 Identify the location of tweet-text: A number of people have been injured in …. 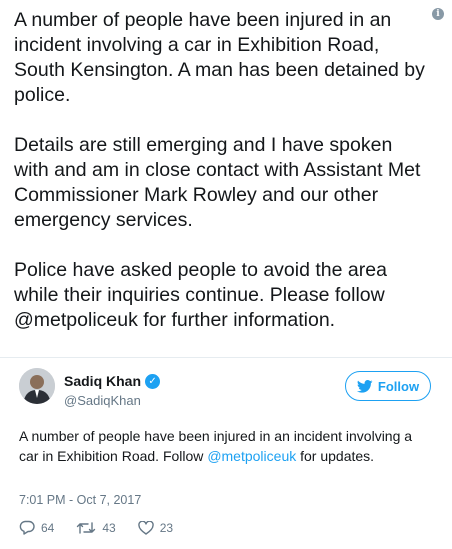
(226, 446).